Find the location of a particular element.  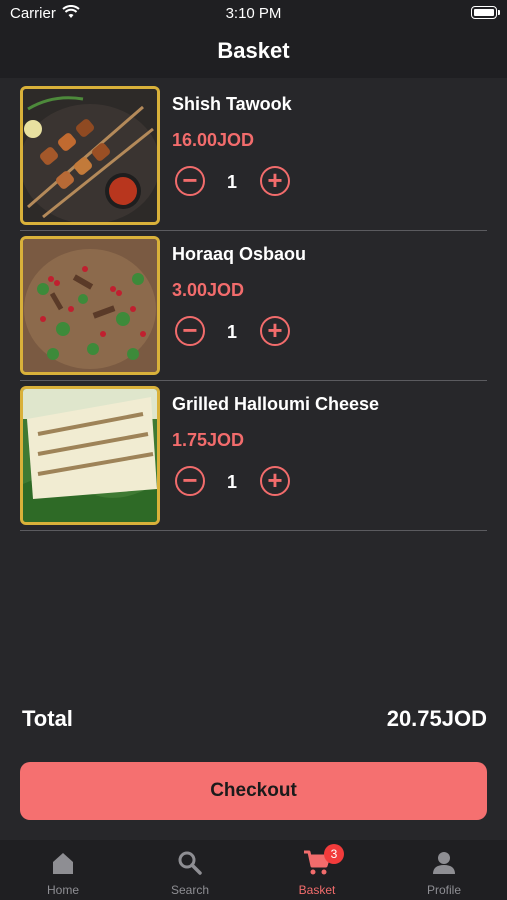

item-price: 16.00JOD is located at coordinates (213, 140).